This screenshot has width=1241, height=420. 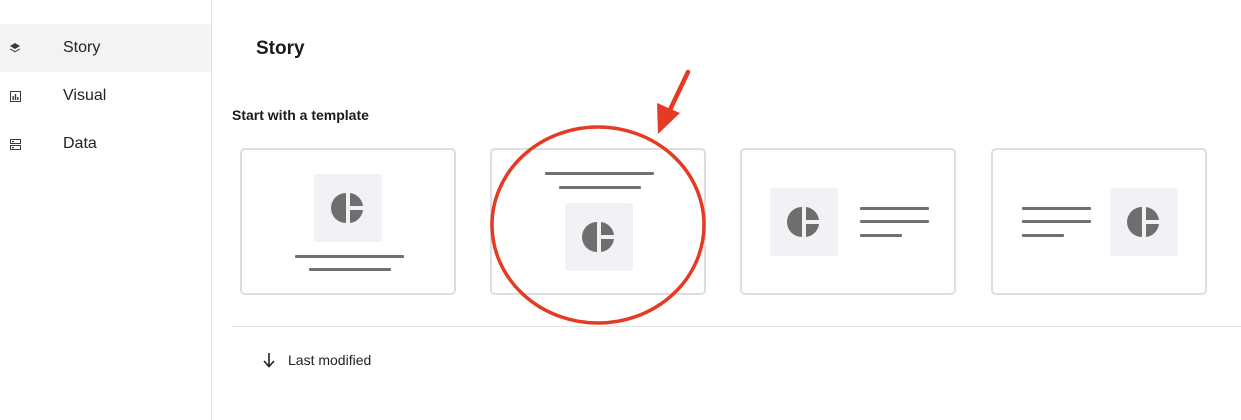 I want to click on sidebar-item-label: Visual, so click(x=85, y=95).